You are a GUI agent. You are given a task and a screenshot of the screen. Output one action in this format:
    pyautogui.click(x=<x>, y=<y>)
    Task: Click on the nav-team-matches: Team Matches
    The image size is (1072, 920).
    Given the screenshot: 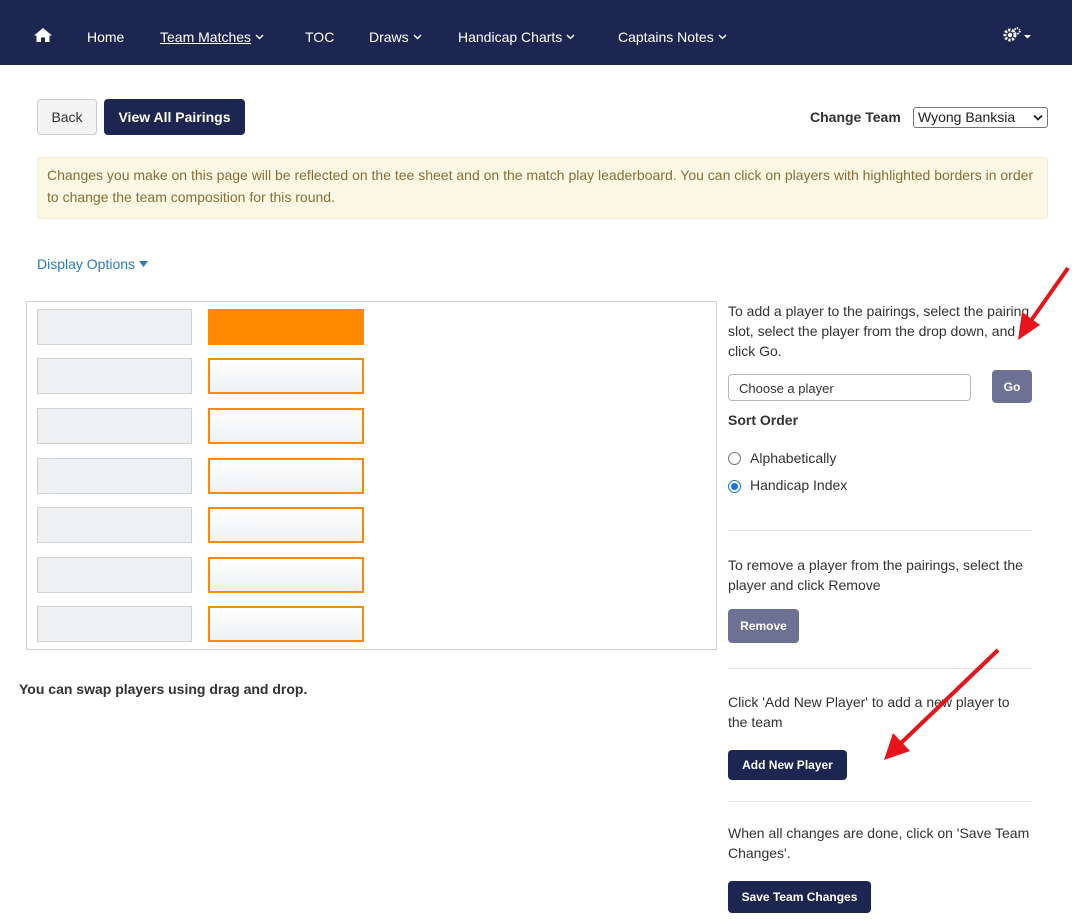 What is the action you would take?
    pyautogui.click(x=212, y=37)
    